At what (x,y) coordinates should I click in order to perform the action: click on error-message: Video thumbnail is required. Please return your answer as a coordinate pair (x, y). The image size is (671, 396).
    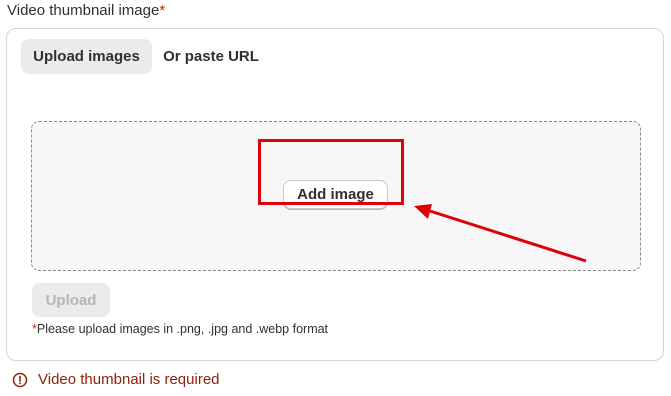
    Looking at the image, I should click on (116, 379).